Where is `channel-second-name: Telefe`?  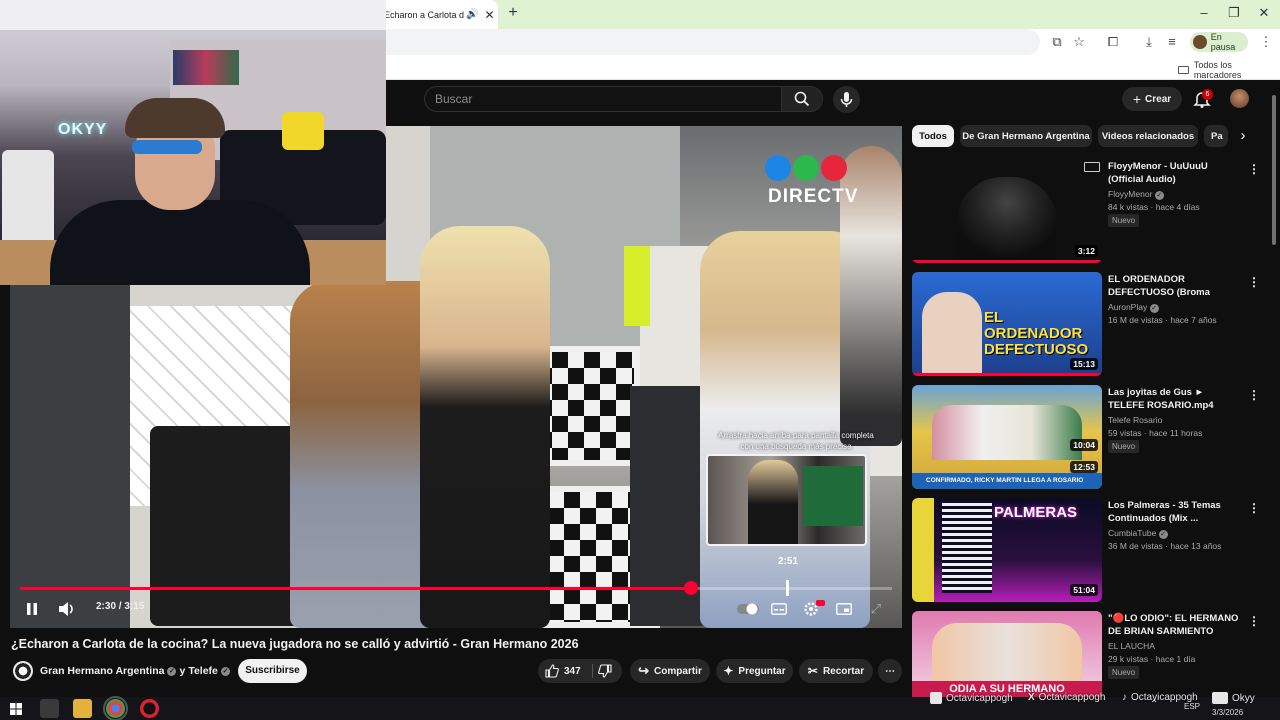 channel-second-name: Telefe is located at coordinates (203, 671).